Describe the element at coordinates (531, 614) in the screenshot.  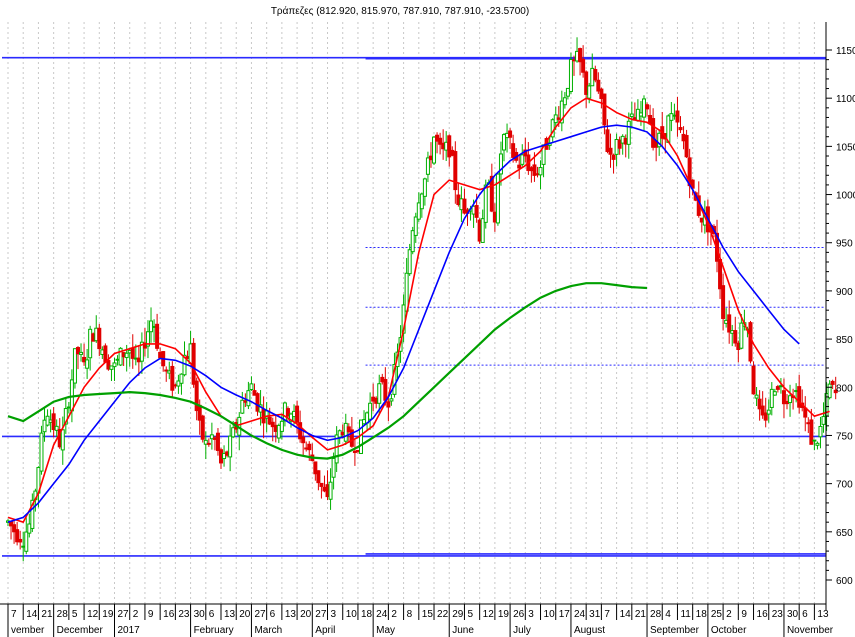
I see `x-day-label: 3` at that location.